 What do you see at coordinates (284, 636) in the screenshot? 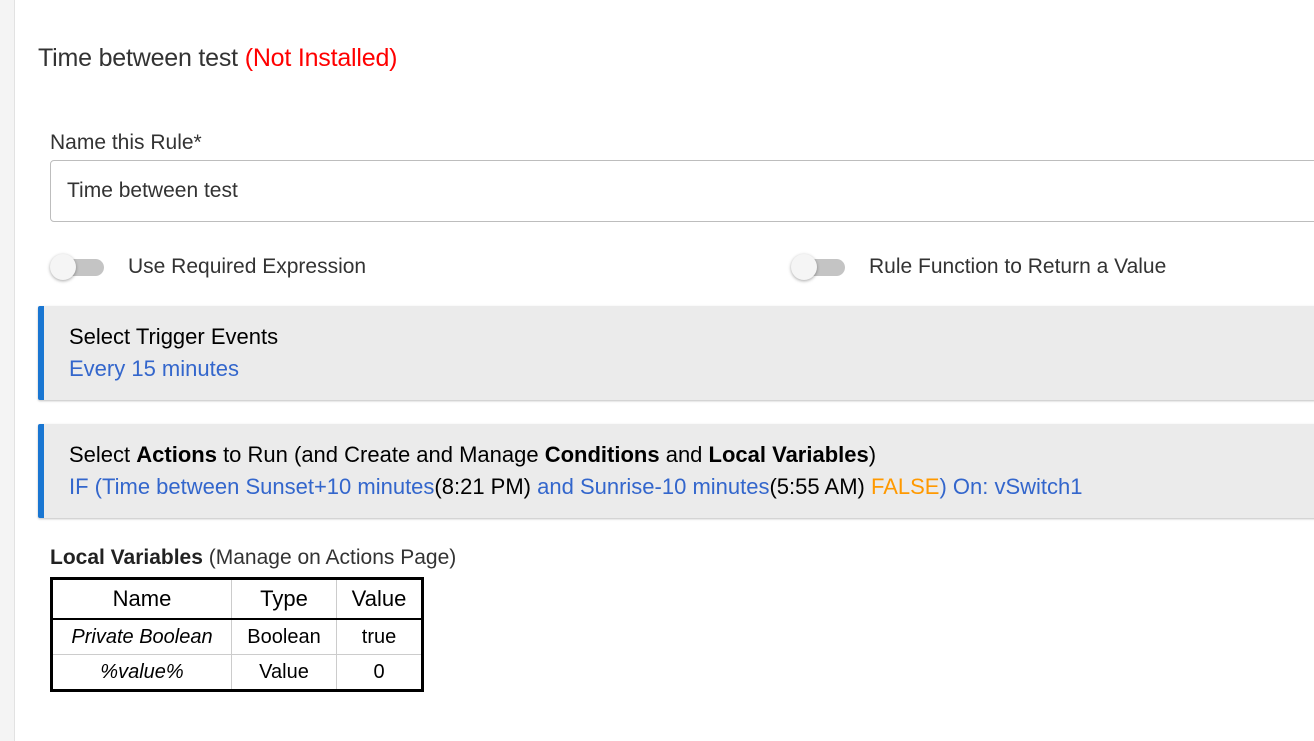
I see `variable-type: Boolean` at bounding box center [284, 636].